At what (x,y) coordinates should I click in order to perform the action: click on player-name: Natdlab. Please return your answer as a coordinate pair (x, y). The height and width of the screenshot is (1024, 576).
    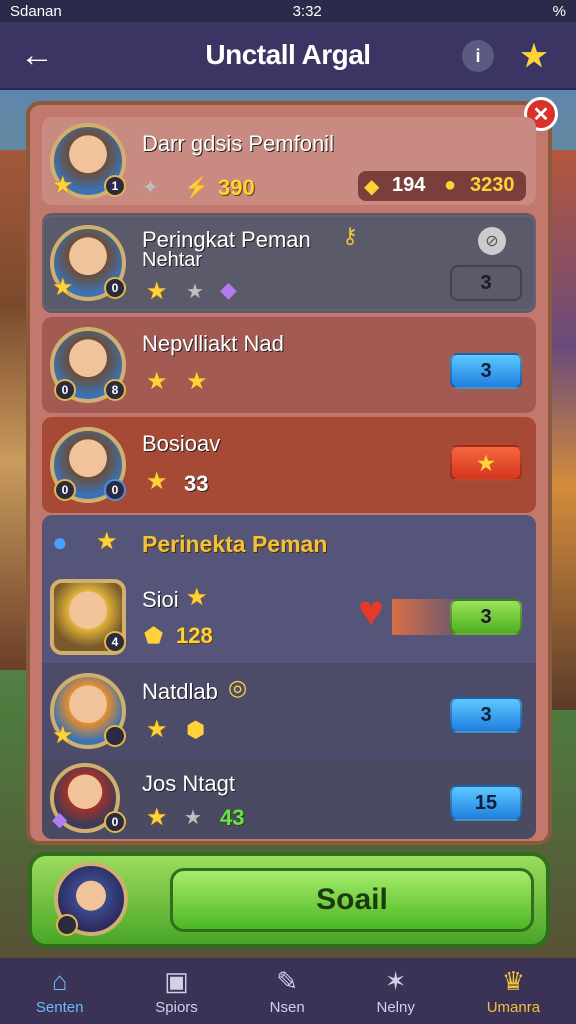
    Looking at the image, I should click on (180, 691).